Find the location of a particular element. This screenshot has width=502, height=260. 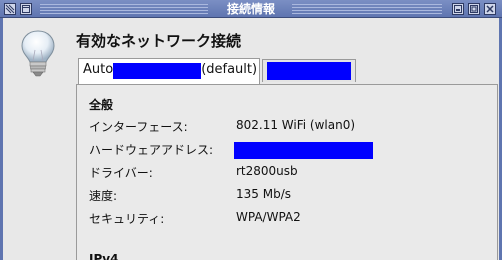

redacted-connection-name is located at coordinates (157, 71).